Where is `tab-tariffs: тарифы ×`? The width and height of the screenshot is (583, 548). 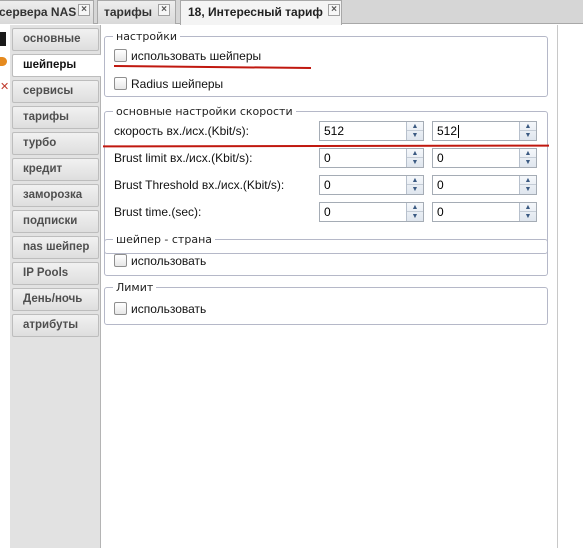
tab-tariffs: тарифы × is located at coordinates (136, 12).